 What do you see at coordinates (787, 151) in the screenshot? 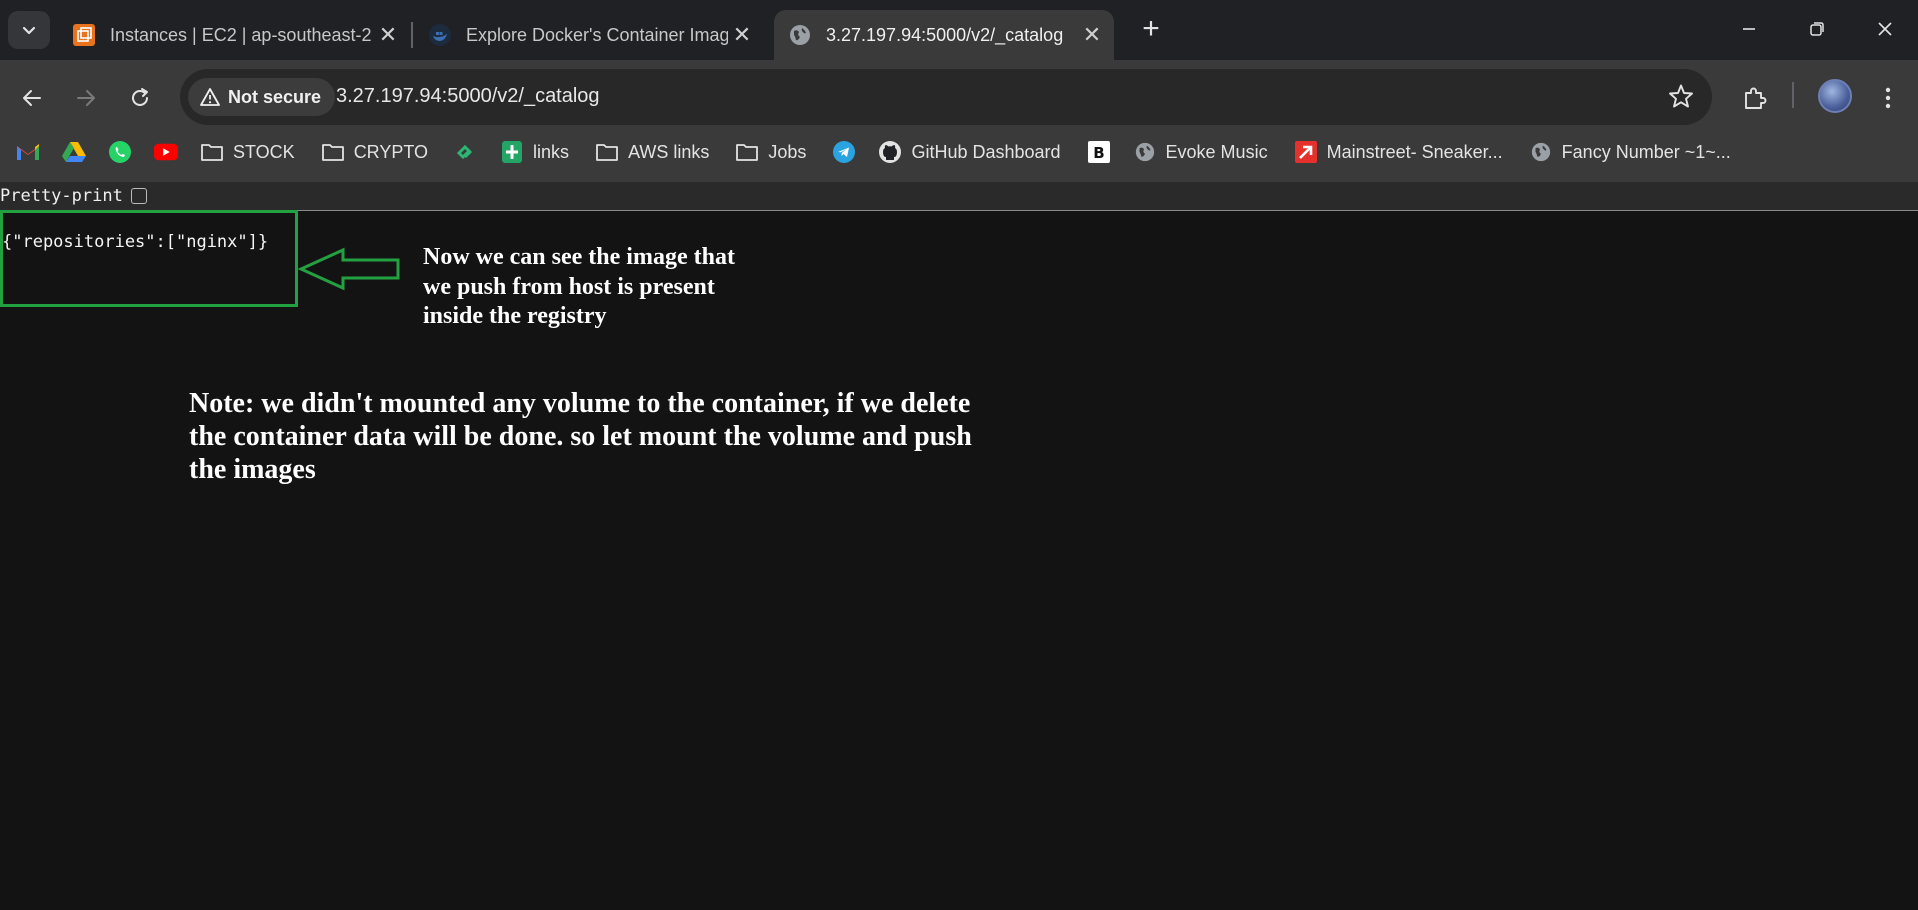
I see `bookmark-label: Jobs` at bounding box center [787, 151].